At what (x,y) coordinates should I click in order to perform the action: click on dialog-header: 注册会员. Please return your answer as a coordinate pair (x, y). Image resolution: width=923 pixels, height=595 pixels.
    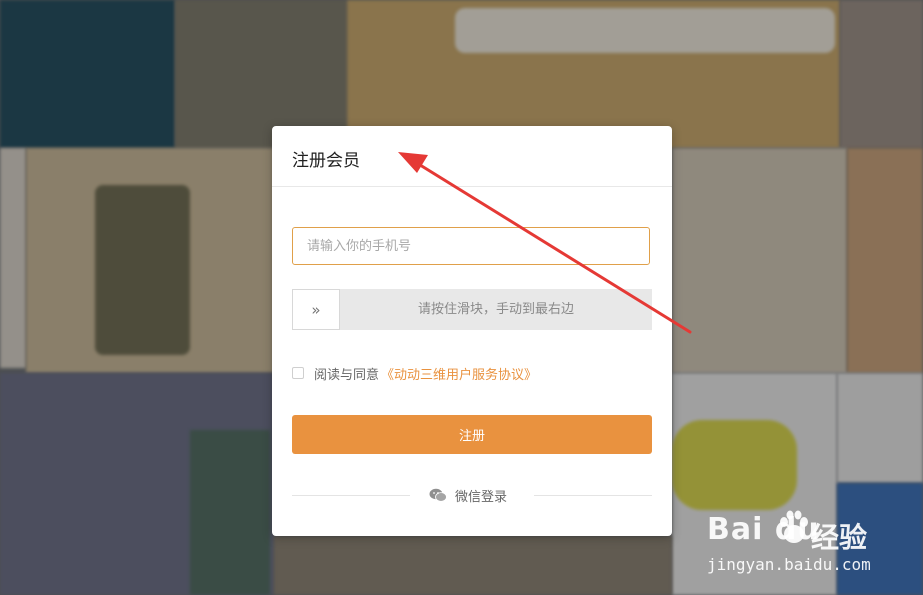
    Looking at the image, I should click on (472, 156).